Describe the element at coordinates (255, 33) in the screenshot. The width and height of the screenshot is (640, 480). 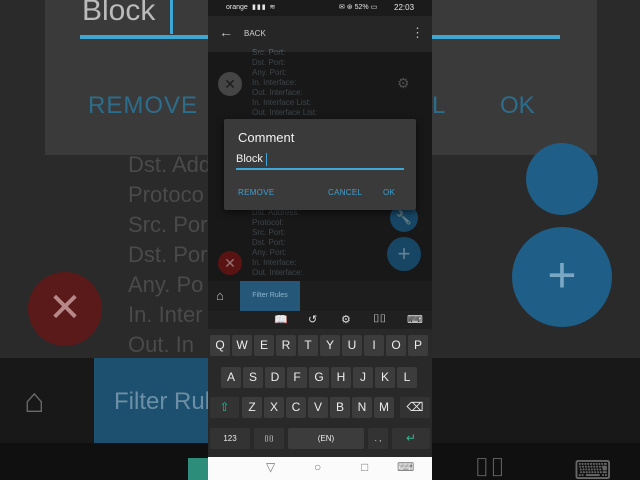
I see `back-label: BACK` at that location.